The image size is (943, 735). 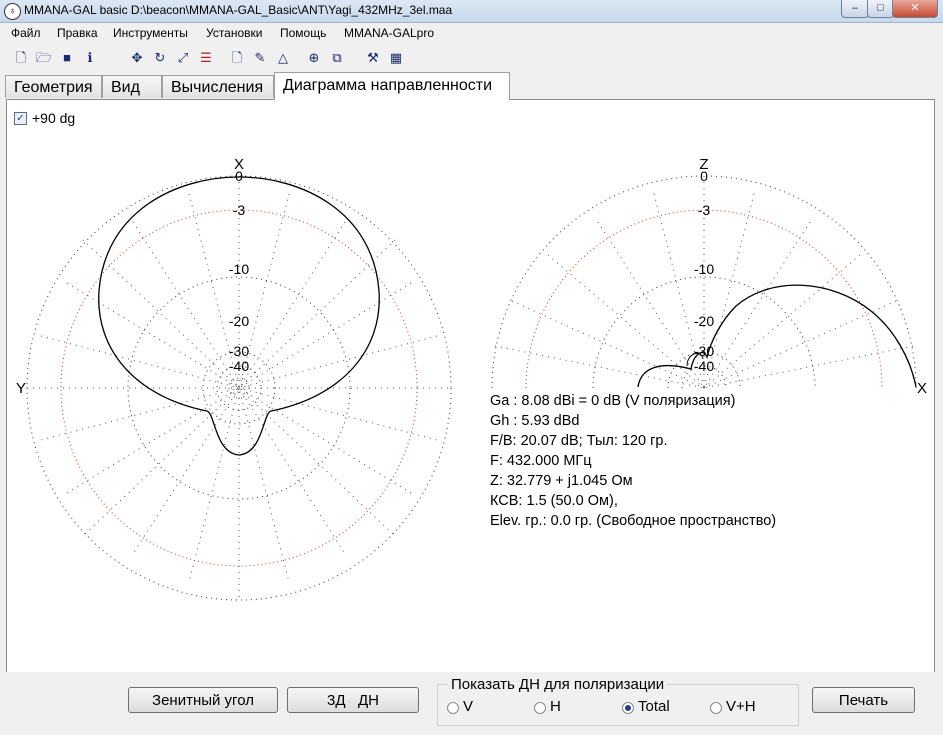 I want to click on info-icon: ℹ, so click(x=90, y=58).